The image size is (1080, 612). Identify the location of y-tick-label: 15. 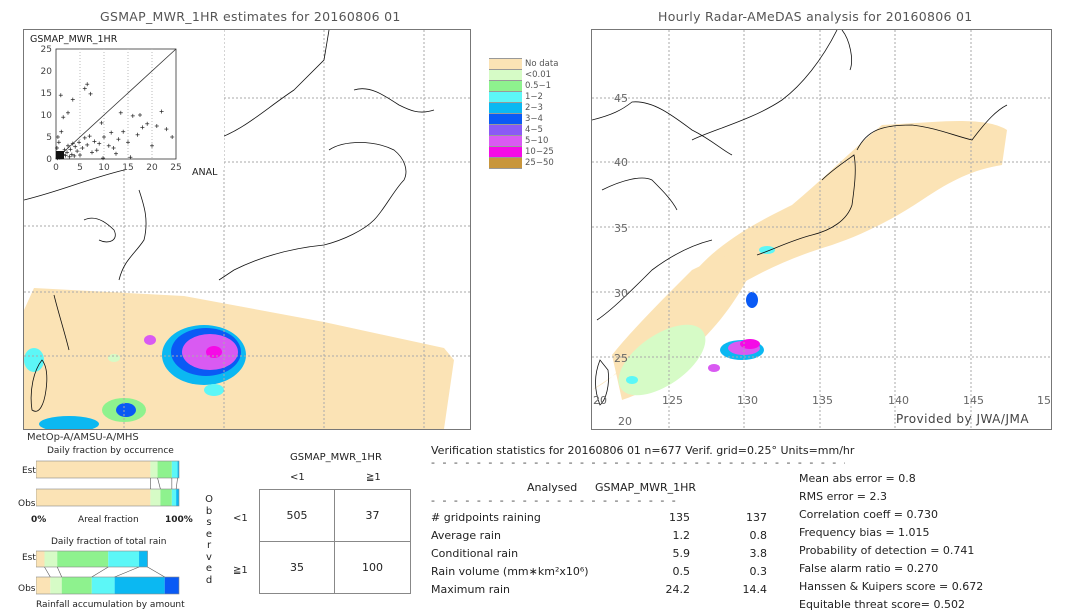
(46, 94).